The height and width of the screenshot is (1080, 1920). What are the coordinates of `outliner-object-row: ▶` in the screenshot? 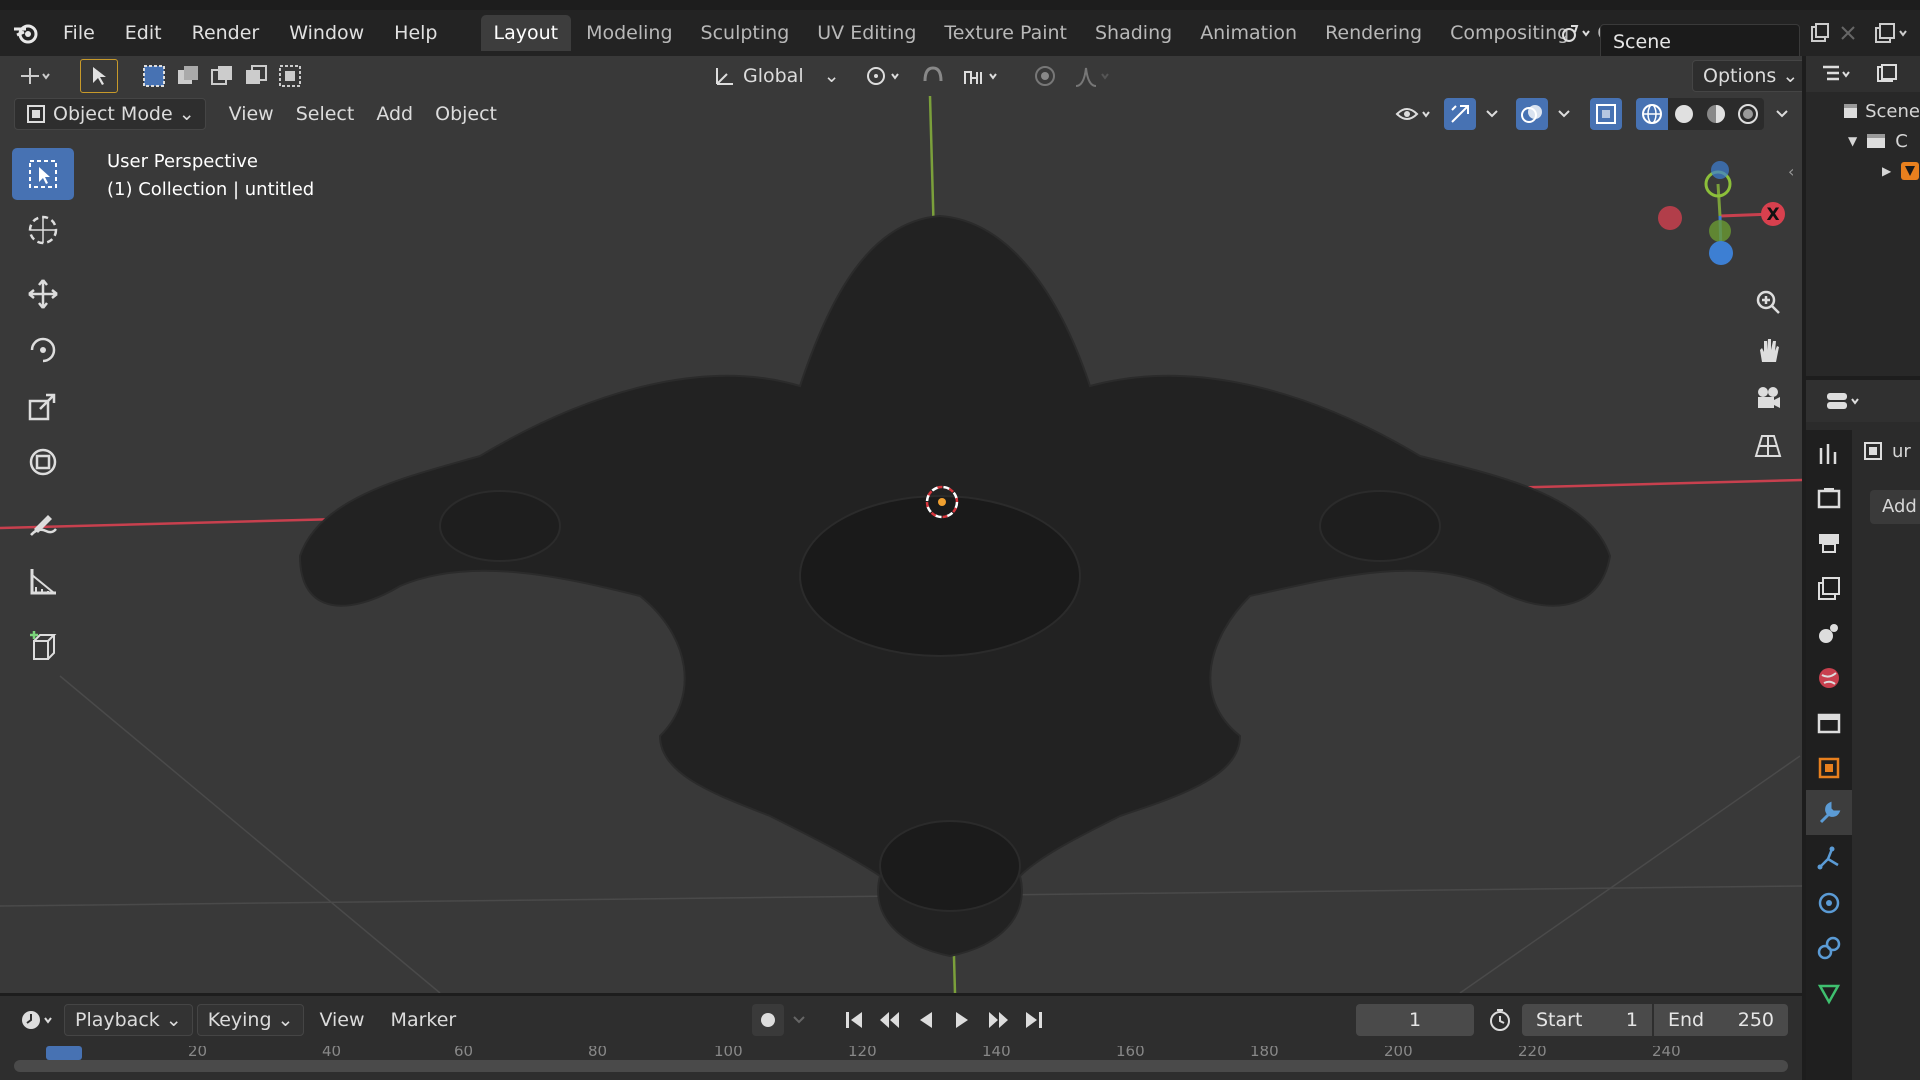 It's located at (1863, 171).